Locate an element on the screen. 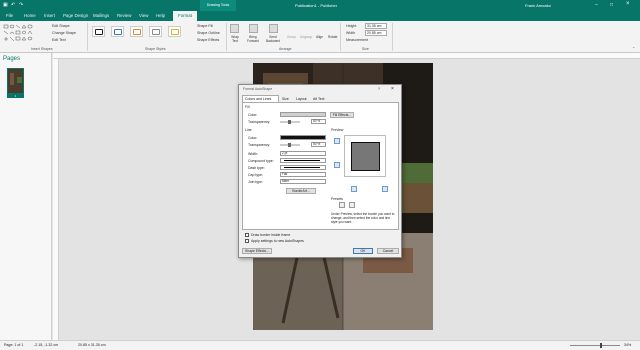  style-swatch-black is located at coordinates (98, 31).